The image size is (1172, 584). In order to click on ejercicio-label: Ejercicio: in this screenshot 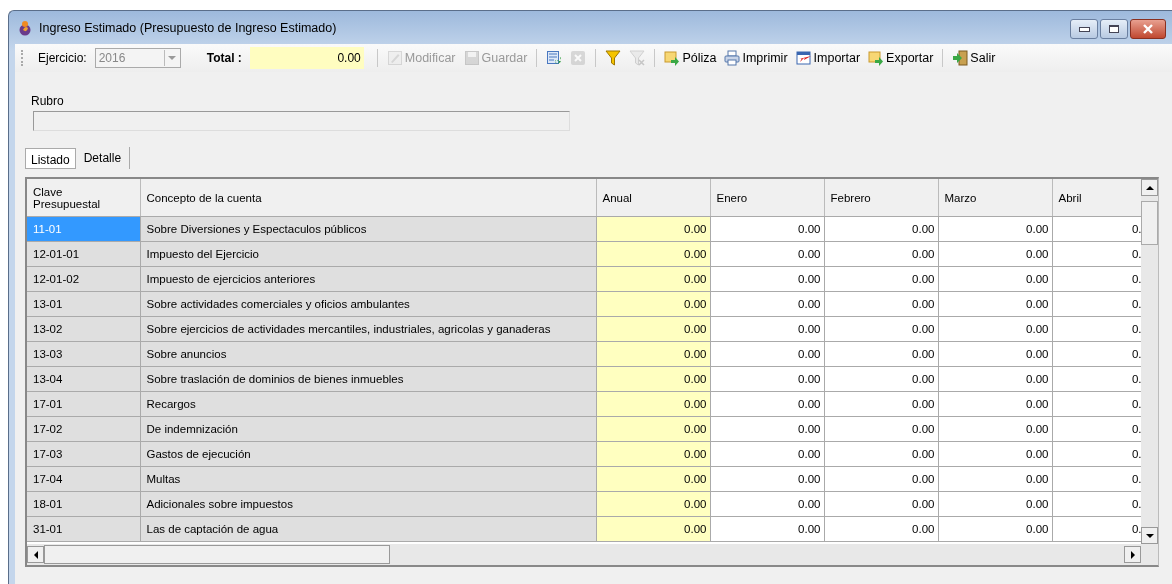, I will do `click(62, 58)`.